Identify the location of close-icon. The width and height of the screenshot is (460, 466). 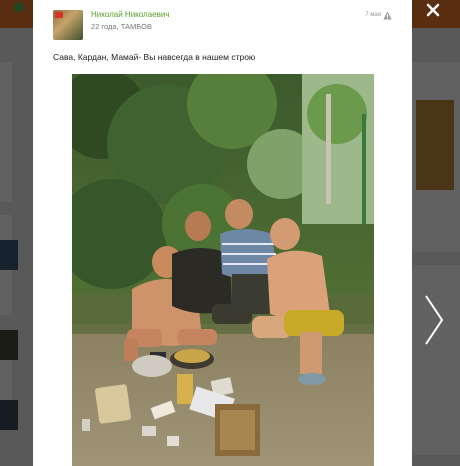
(434, 12).